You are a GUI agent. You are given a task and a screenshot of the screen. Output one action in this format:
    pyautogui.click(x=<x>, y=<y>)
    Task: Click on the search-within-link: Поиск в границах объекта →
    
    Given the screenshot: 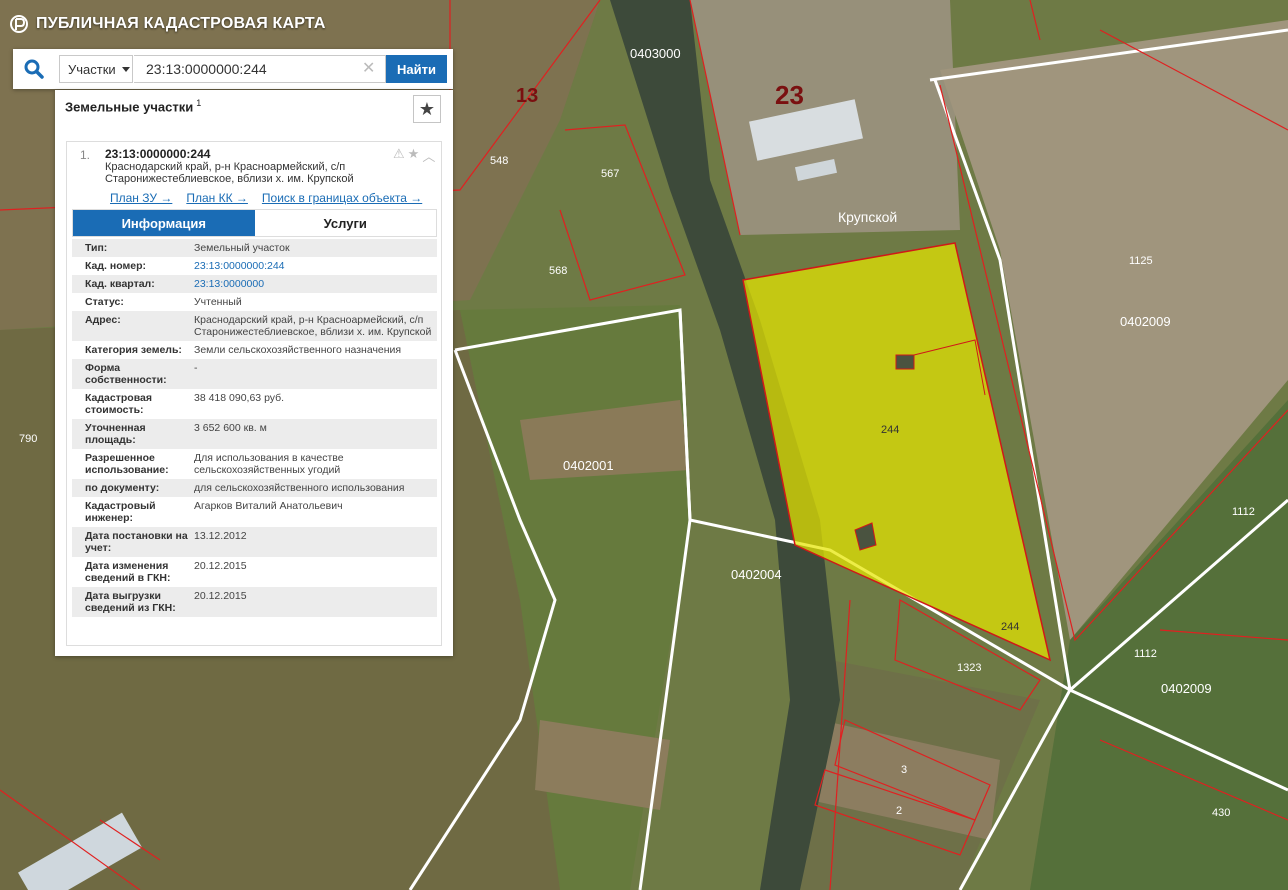 What is the action you would take?
    pyautogui.click(x=342, y=198)
    